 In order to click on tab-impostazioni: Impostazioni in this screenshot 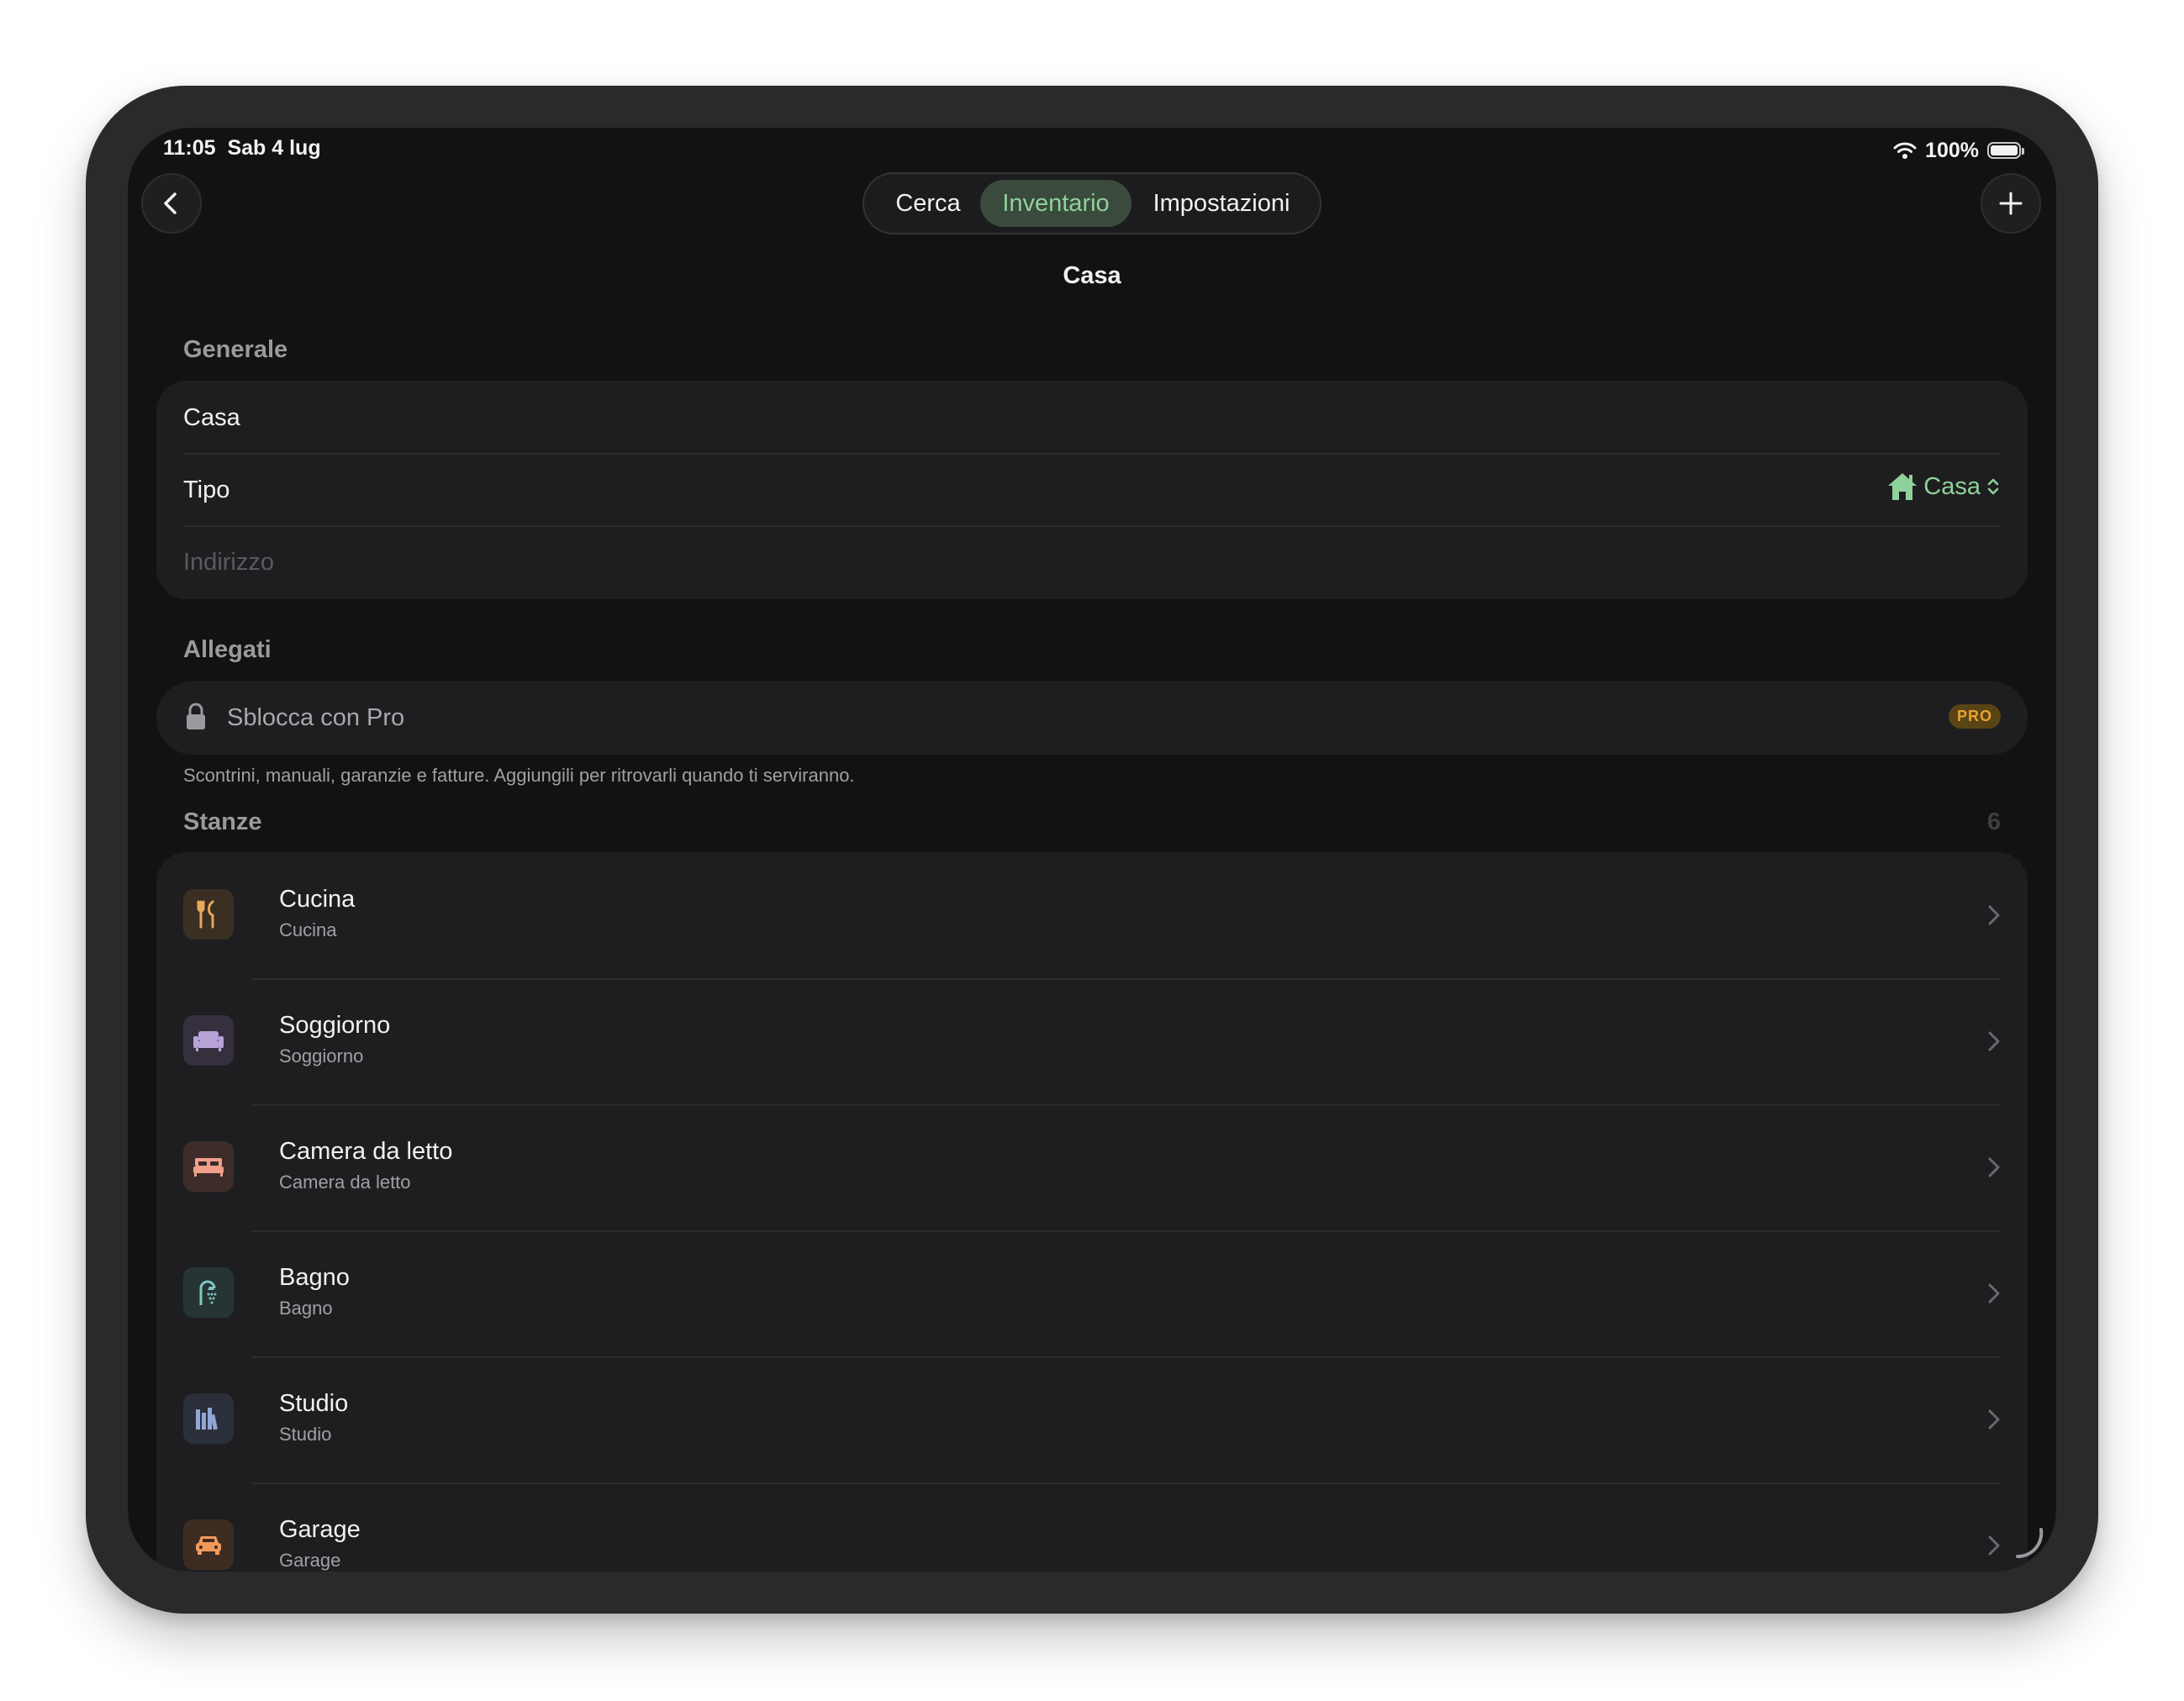, I will do `click(1221, 203)`.